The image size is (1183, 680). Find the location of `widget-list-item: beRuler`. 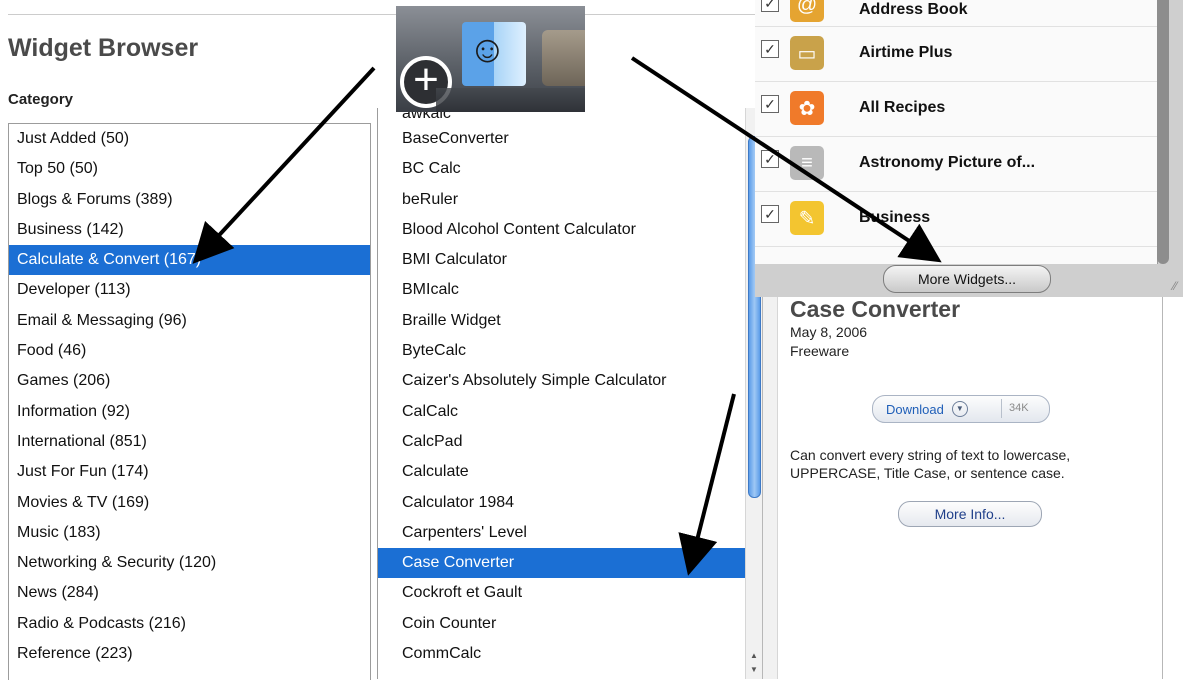

widget-list-item: beRuler is located at coordinates (569, 200).